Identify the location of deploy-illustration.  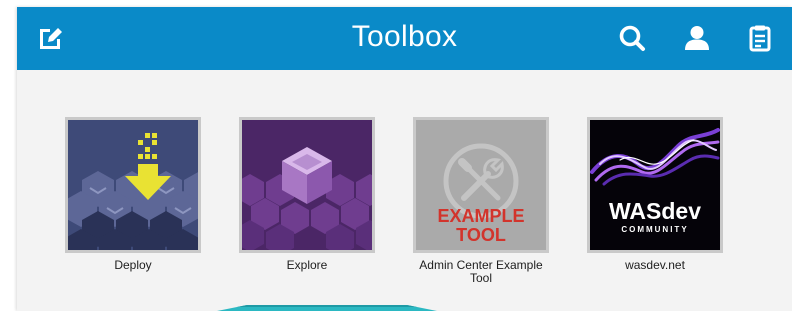
(133, 185).